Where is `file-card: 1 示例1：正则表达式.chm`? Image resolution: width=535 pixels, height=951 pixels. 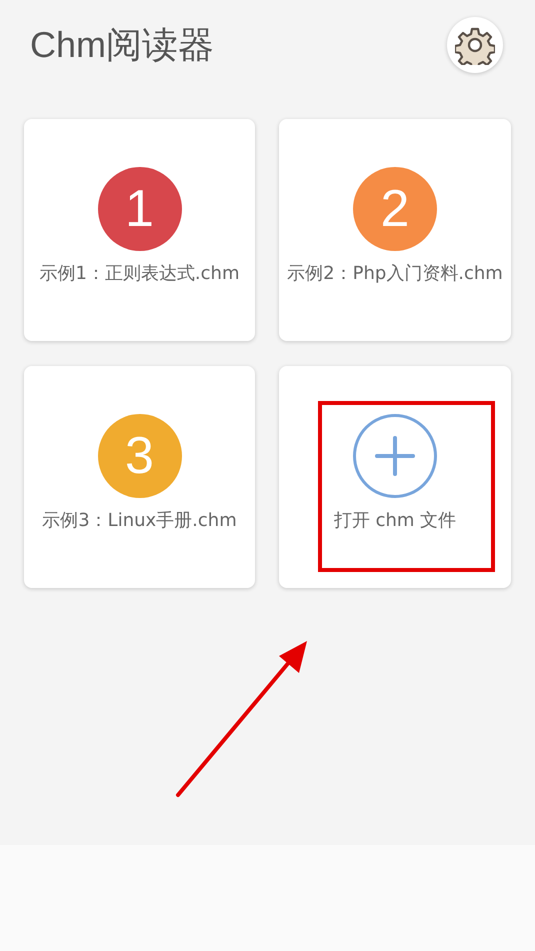
file-card: 1 示例1：正则表达式.chm is located at coordinates (139, 230).